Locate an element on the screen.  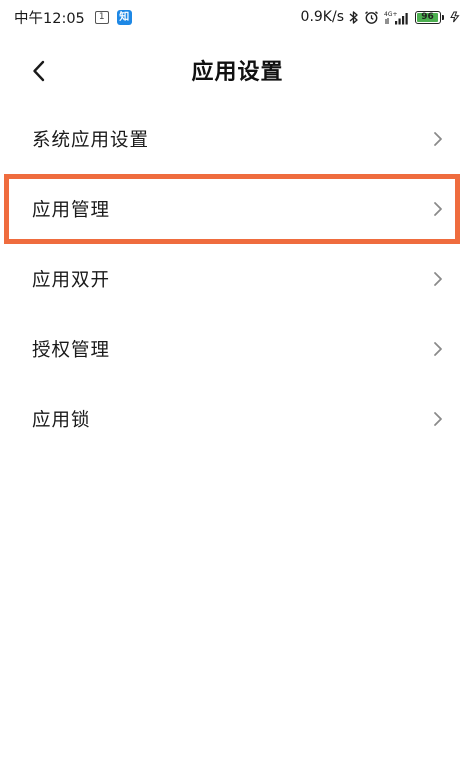
network-speed: 0.9K/s is located at coordinates (322, 17).